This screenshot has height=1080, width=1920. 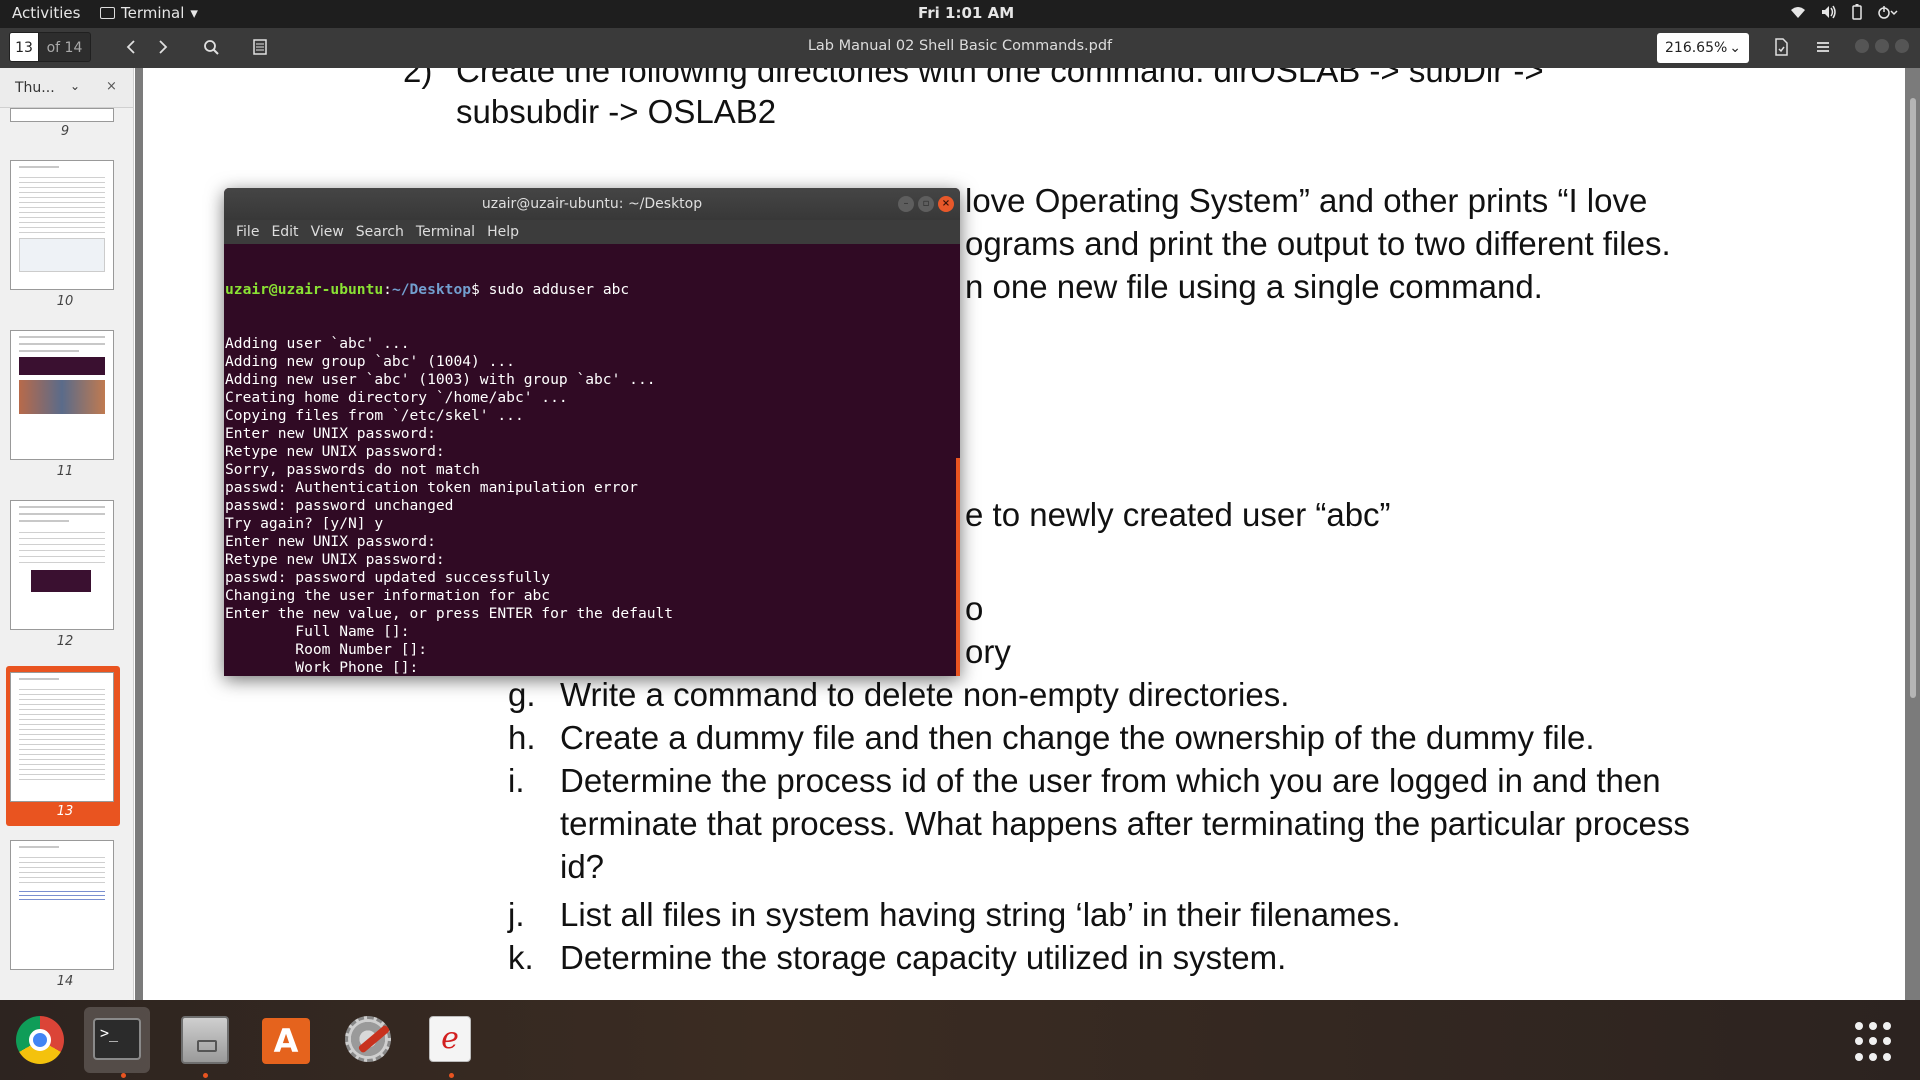 I want to click on menu-button, so click(x=1823, y=47).